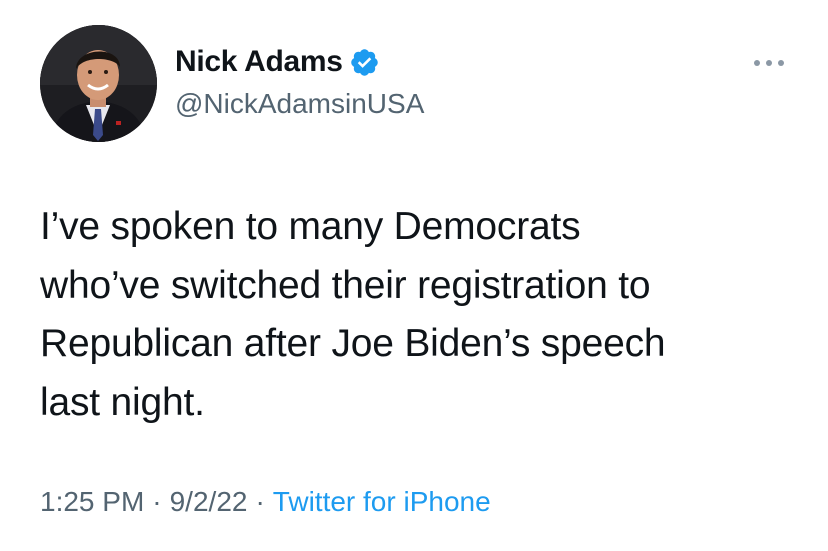 This screenshot has height=551, width=828. What do you see at coordinates (310, 226) in the screenshot?
I see `tweet-text-line: I’ve spoken to many Democrats` at bounding box center [310, 226].